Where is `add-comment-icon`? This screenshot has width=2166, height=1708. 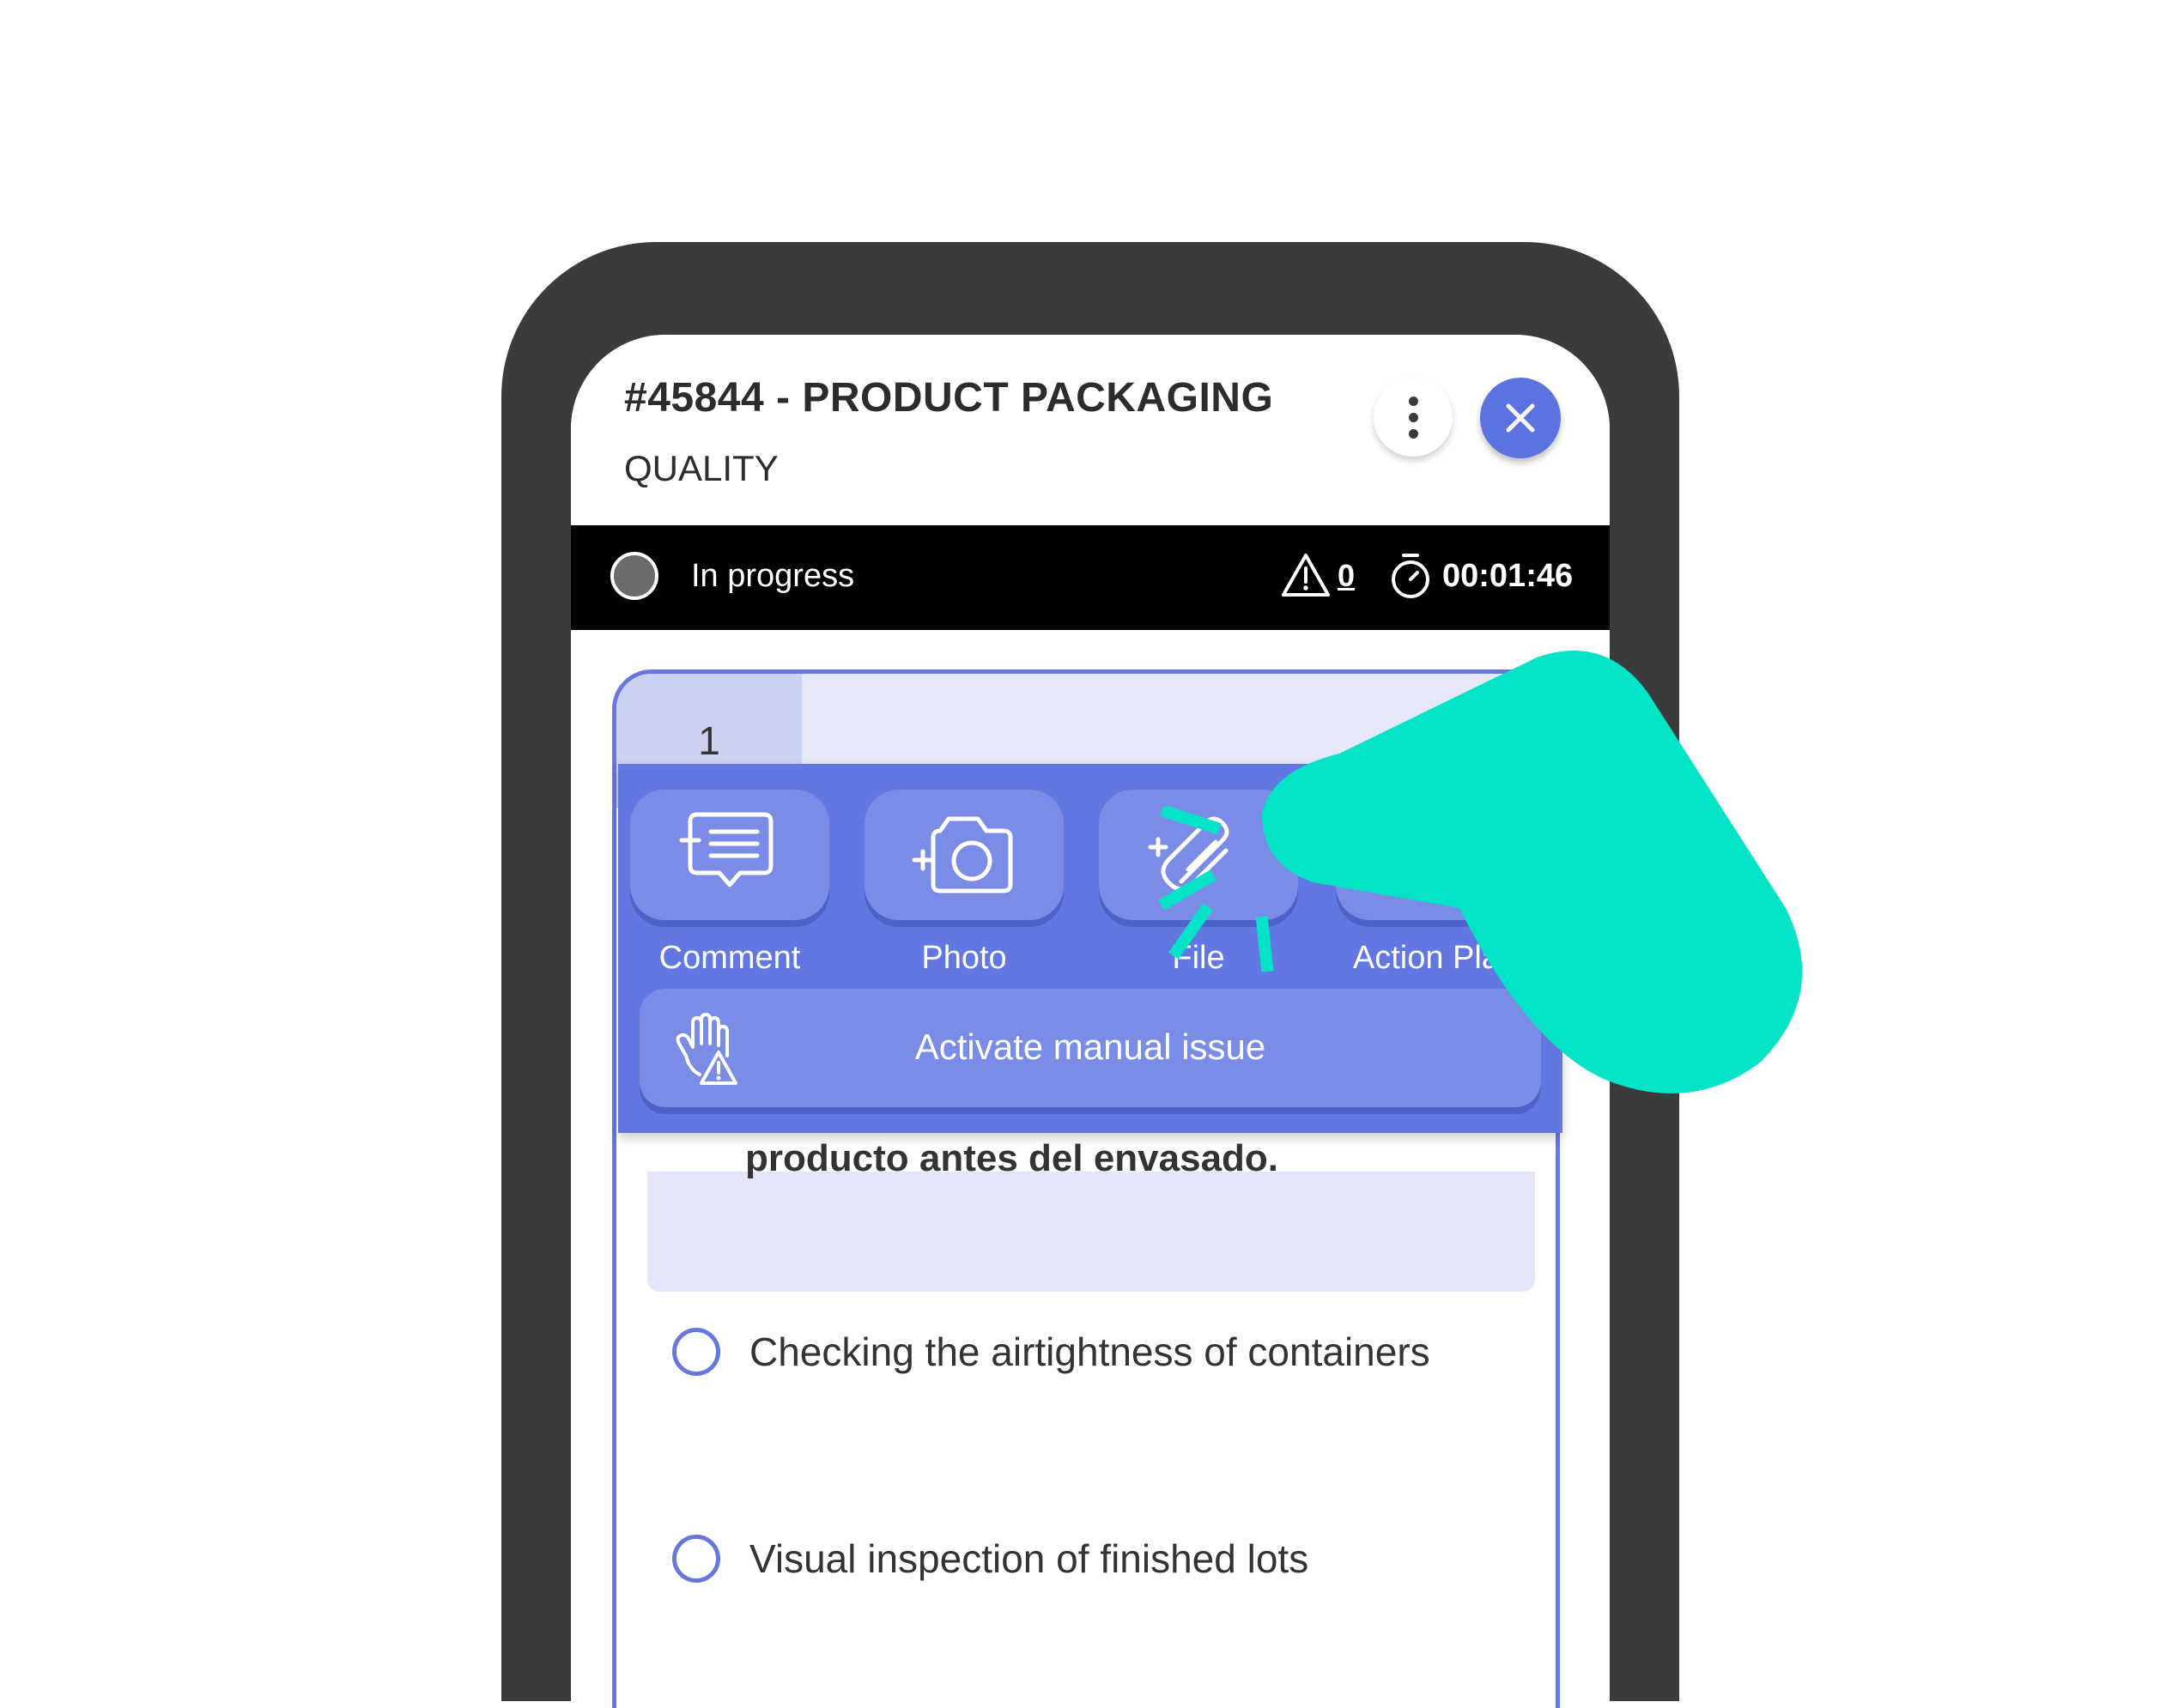
add-comment-icon is located at coordinates (727, 850).